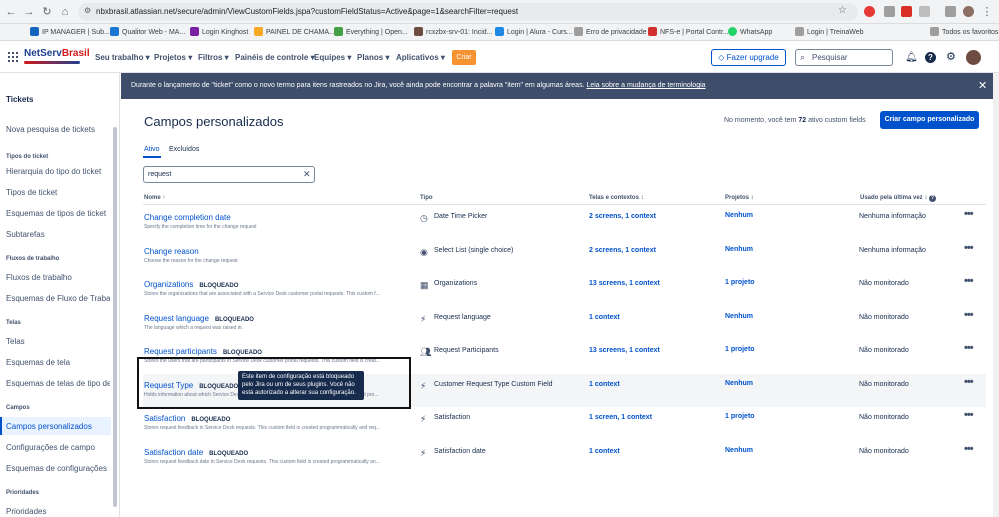  What do you see at coordinates (199, 318) in the screenshot?
I see `field-name-link: Request language BLOQUEADO` at bounding box center [199, 318].